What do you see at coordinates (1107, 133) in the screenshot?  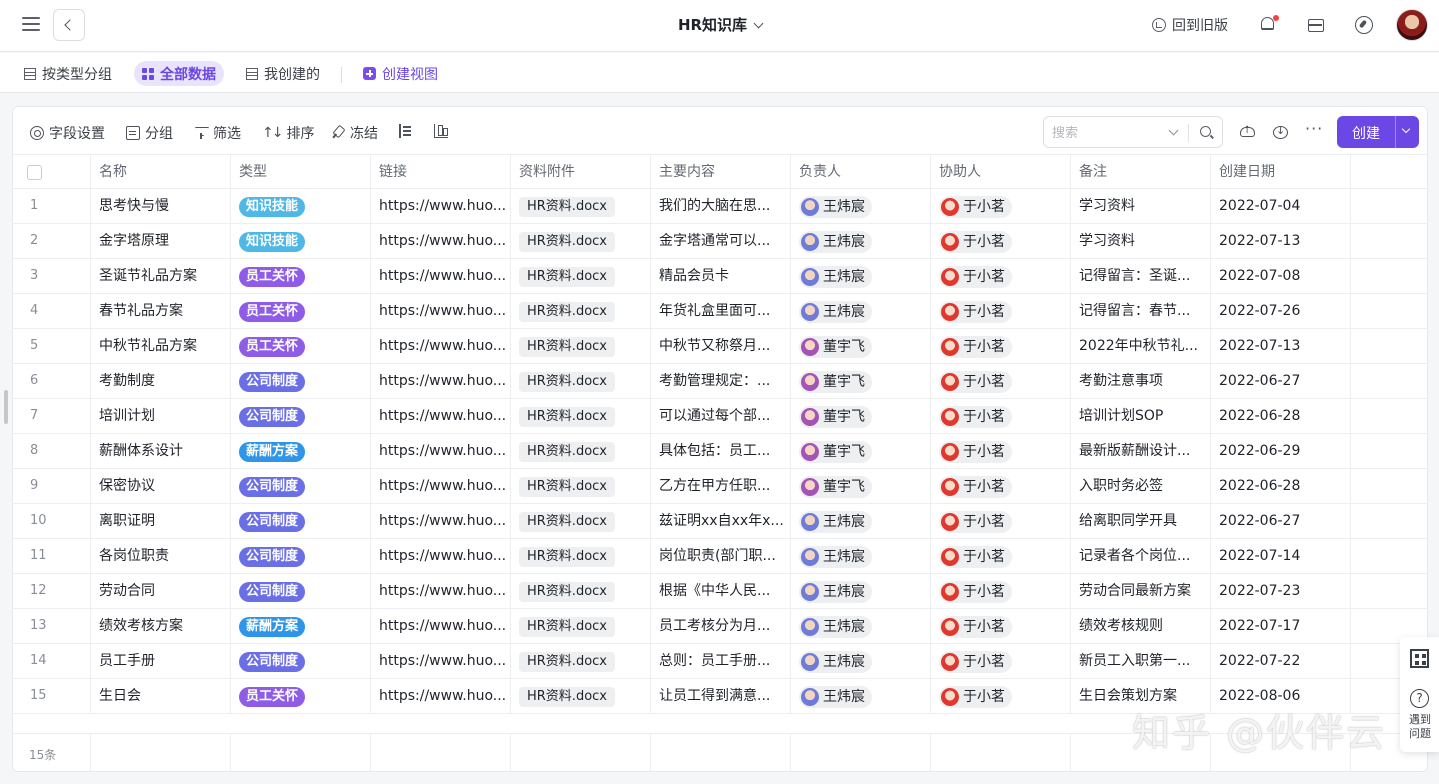 I see `search-input` at bounding box center [1107, 133].